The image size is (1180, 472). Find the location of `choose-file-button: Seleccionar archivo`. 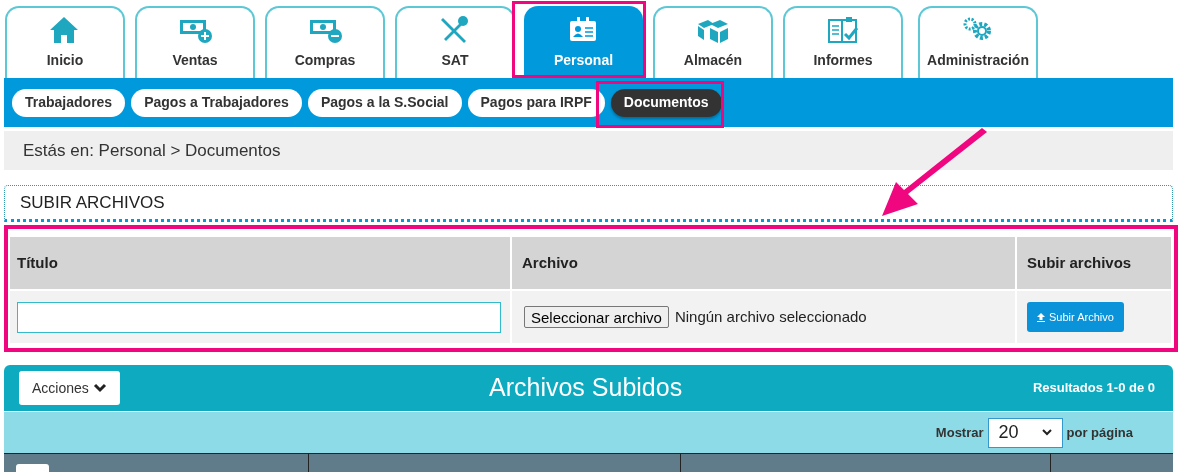

choose-file-button: Seleccionar archivo is located at coordinates (596, 317).